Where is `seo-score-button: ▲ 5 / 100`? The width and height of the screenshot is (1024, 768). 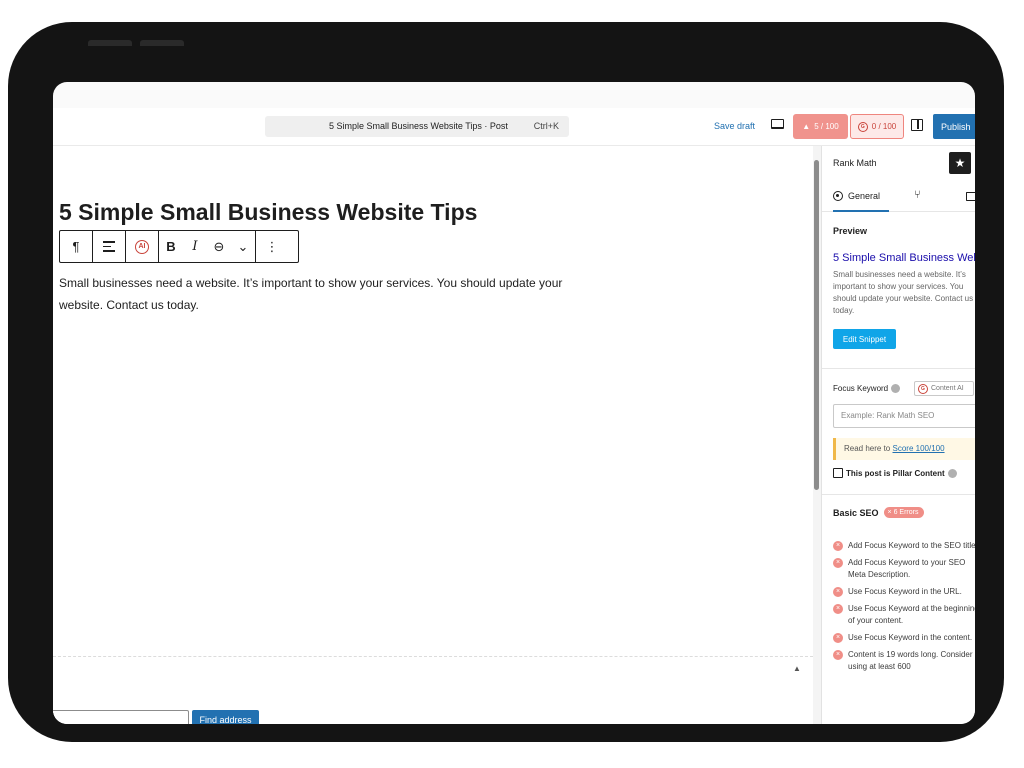
seo-score-button: ▲ 5 / 100 is located at coordinates (820, 126).